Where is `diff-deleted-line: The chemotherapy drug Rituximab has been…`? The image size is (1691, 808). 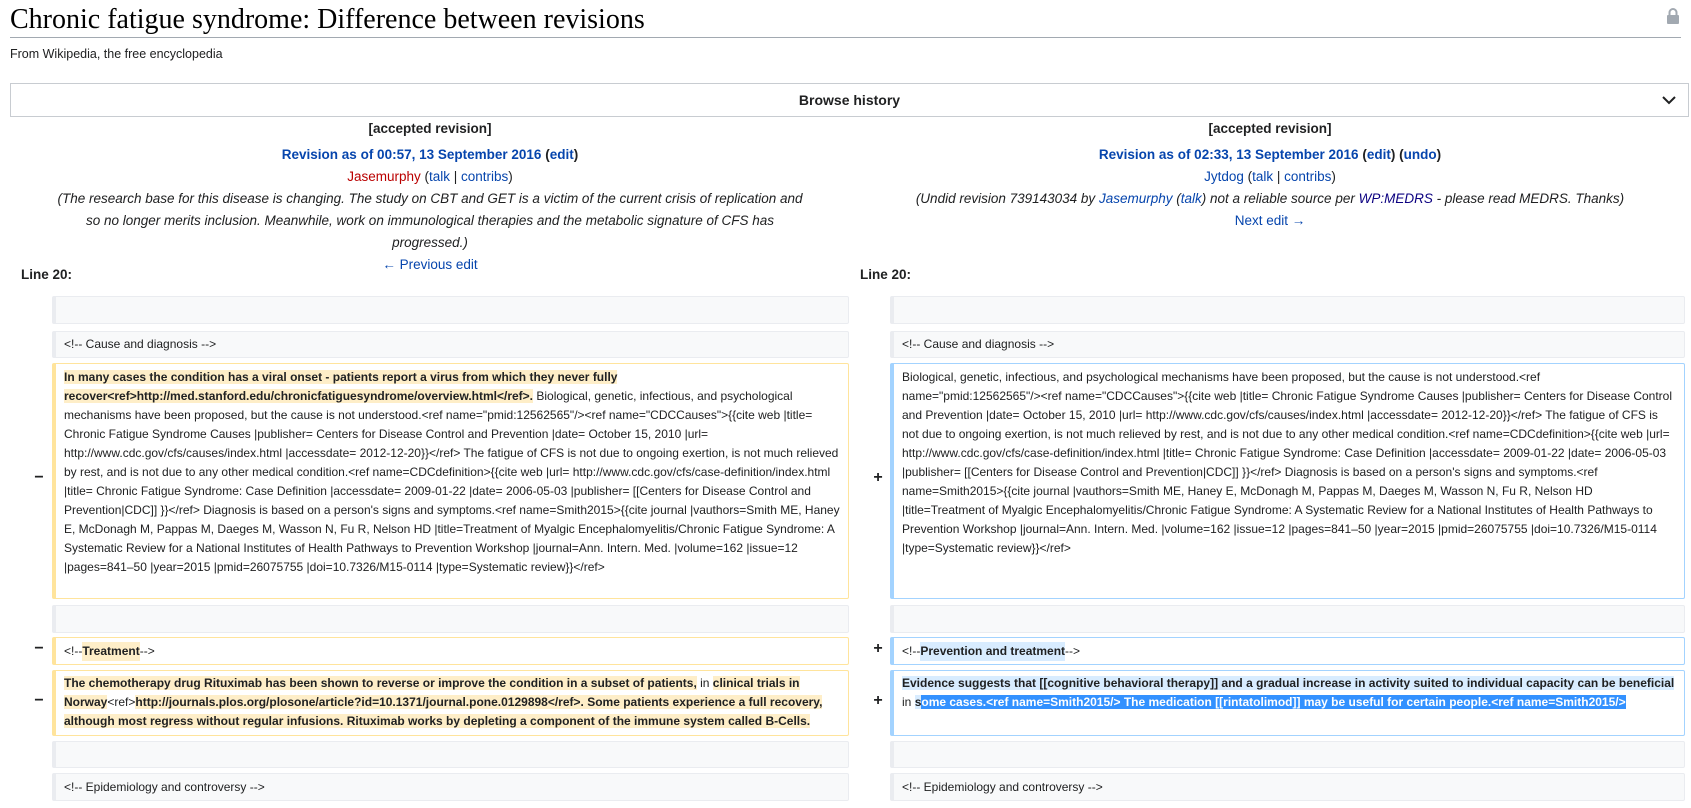
diff-deleted-line: The chemotherapy drug Rituximab has been… is located at coordinates (450, 703).